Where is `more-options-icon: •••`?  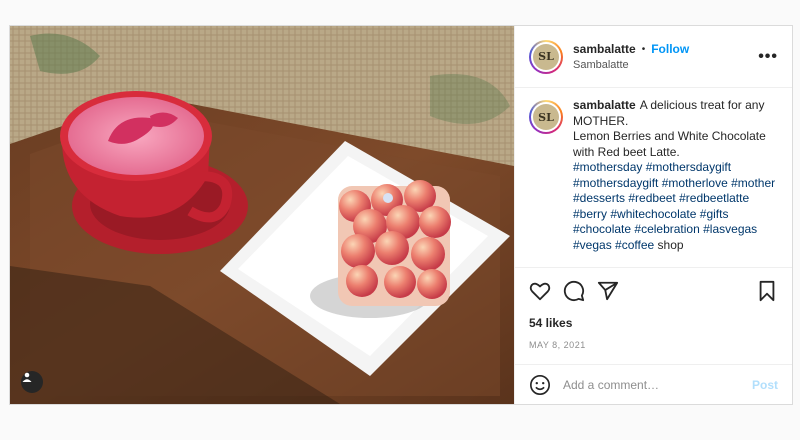 more-options-icon: ••• is located at coordinates (768, 57).